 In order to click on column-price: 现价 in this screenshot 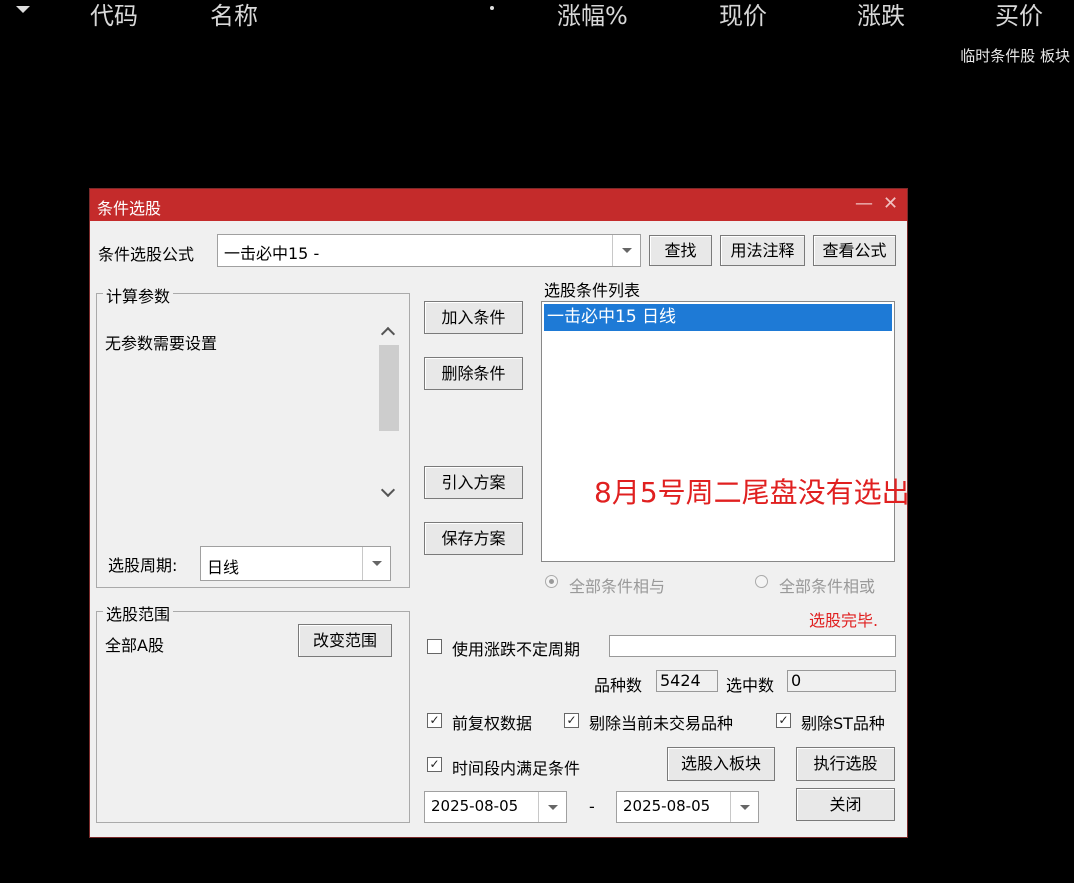, I will do `click(743, 16)`.